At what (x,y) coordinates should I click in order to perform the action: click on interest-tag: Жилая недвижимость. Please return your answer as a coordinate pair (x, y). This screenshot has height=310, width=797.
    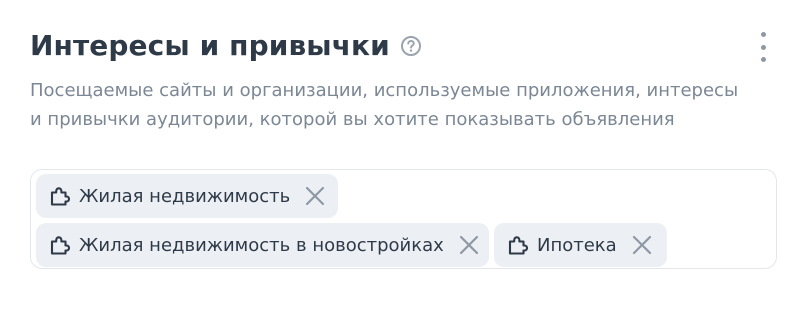
    Looking at the image, I should click on (187, 196).